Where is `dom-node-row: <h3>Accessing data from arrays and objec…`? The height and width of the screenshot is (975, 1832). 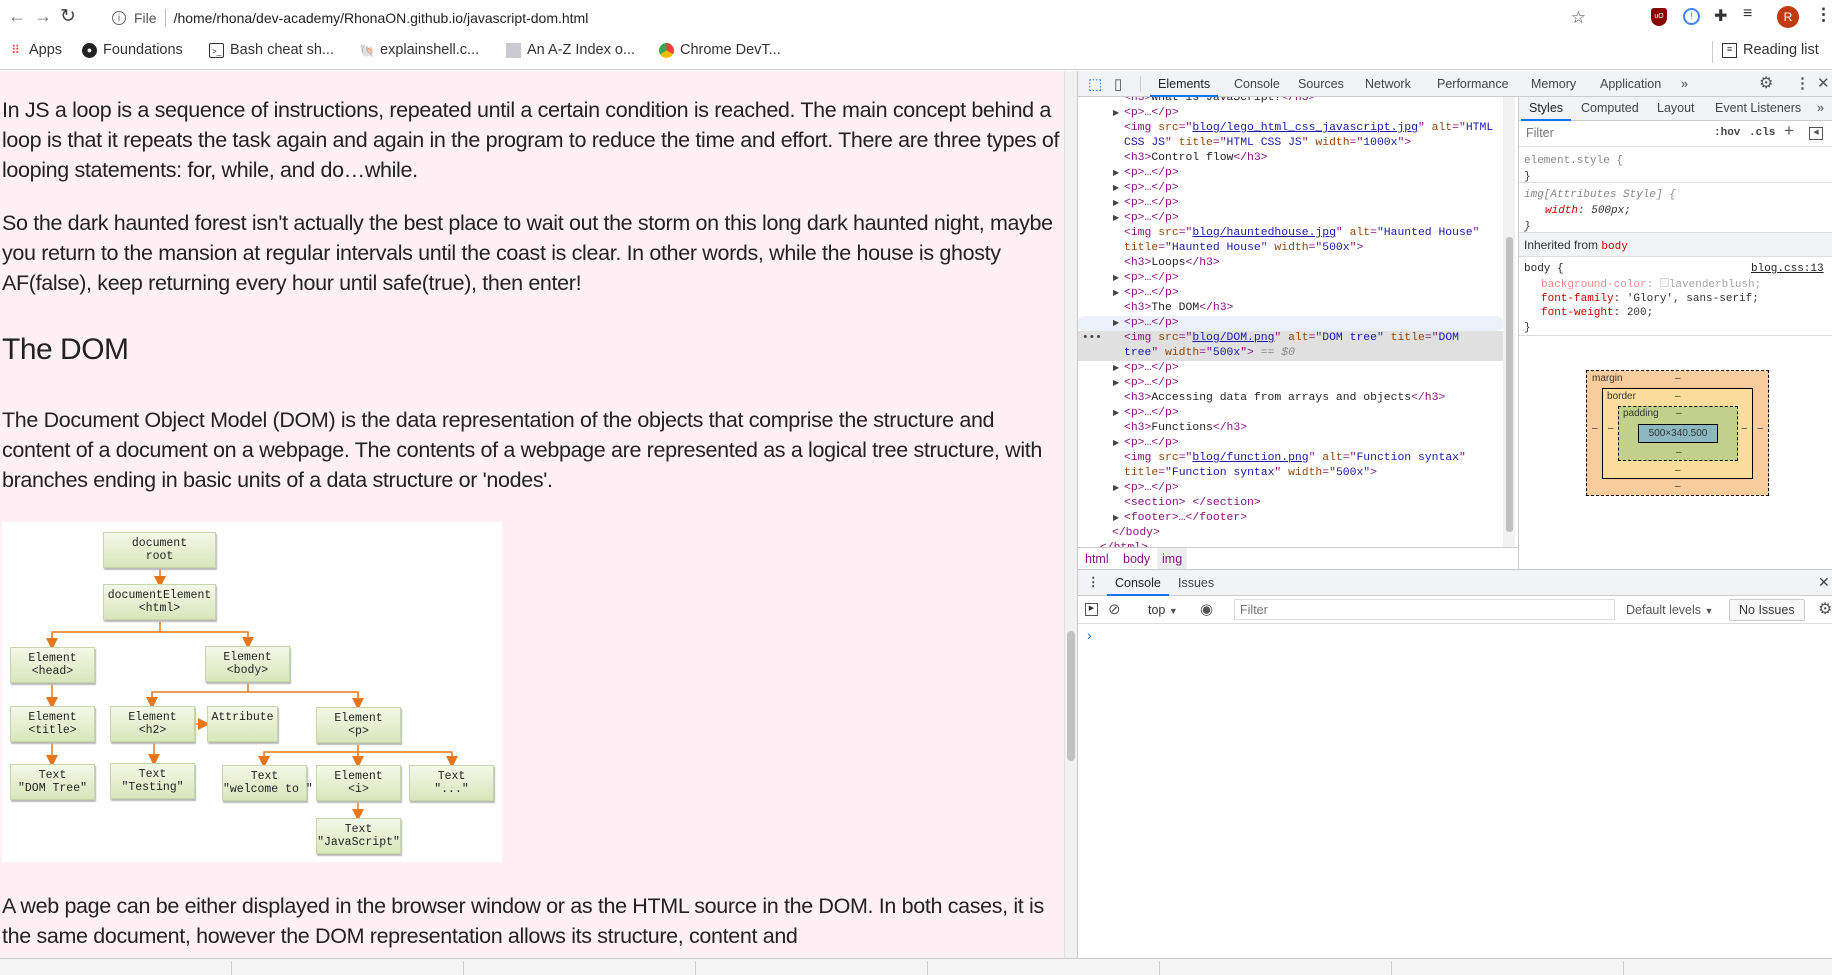
dom-node-row: <h3>Accessing data from arrays and objec… is located at coordinates (1290, 398).